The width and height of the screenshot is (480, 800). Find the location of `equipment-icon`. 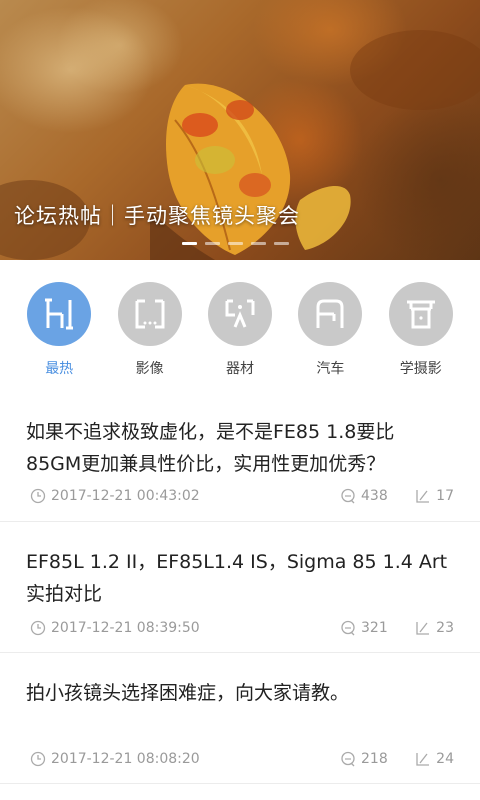

equipment-icon is located at coordinates (239, 314).